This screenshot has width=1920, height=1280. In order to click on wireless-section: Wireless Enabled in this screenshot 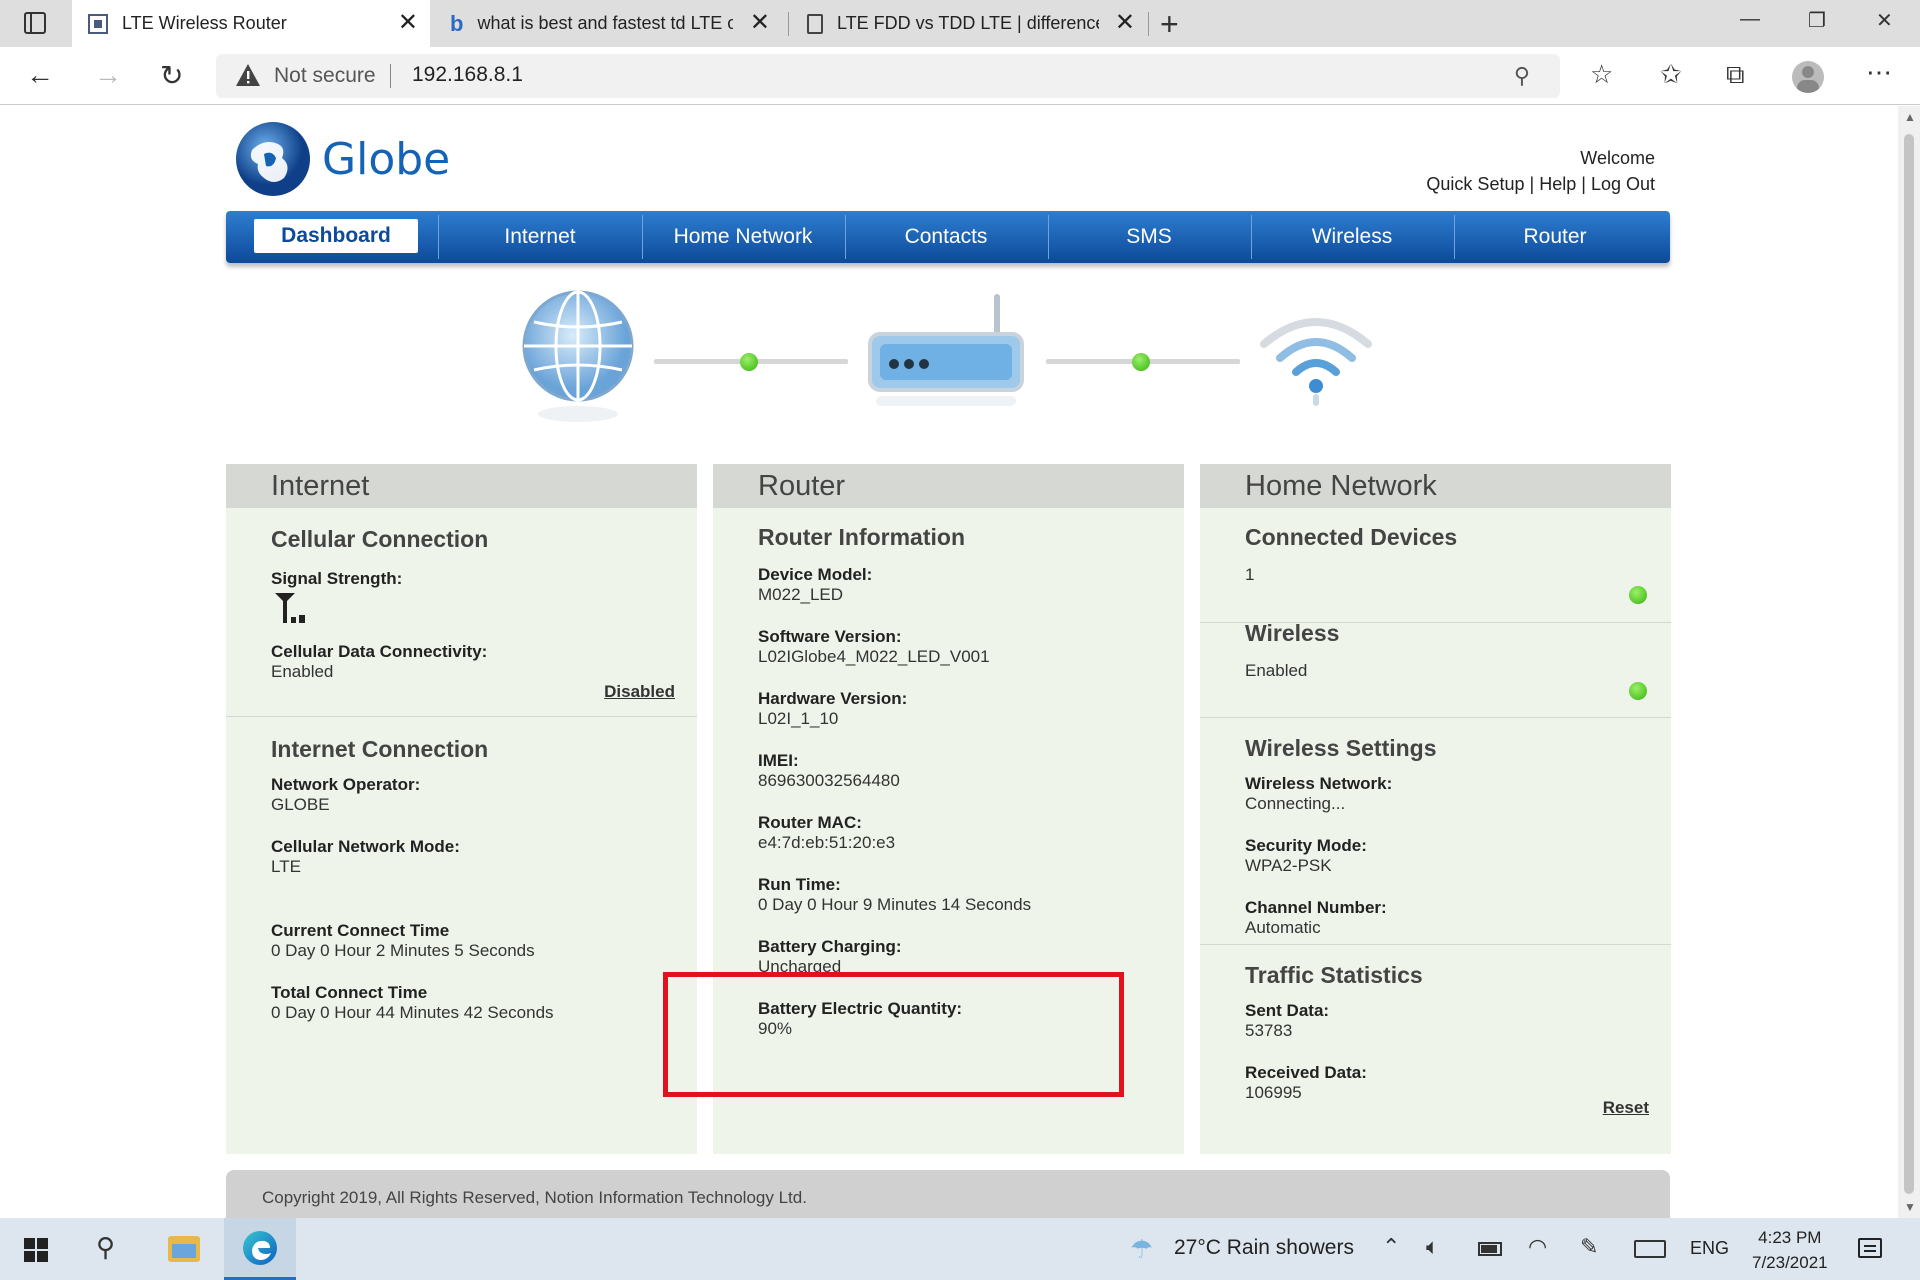, I will do `click(1447, 650)`.